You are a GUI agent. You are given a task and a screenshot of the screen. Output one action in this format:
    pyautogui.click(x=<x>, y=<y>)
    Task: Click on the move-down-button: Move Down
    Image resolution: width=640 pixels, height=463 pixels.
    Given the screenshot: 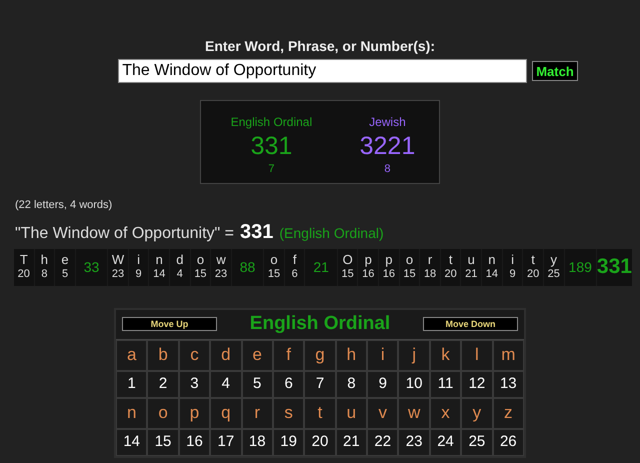 What is the action you would take?
    pyautogui.click(x=470, y=324)
    